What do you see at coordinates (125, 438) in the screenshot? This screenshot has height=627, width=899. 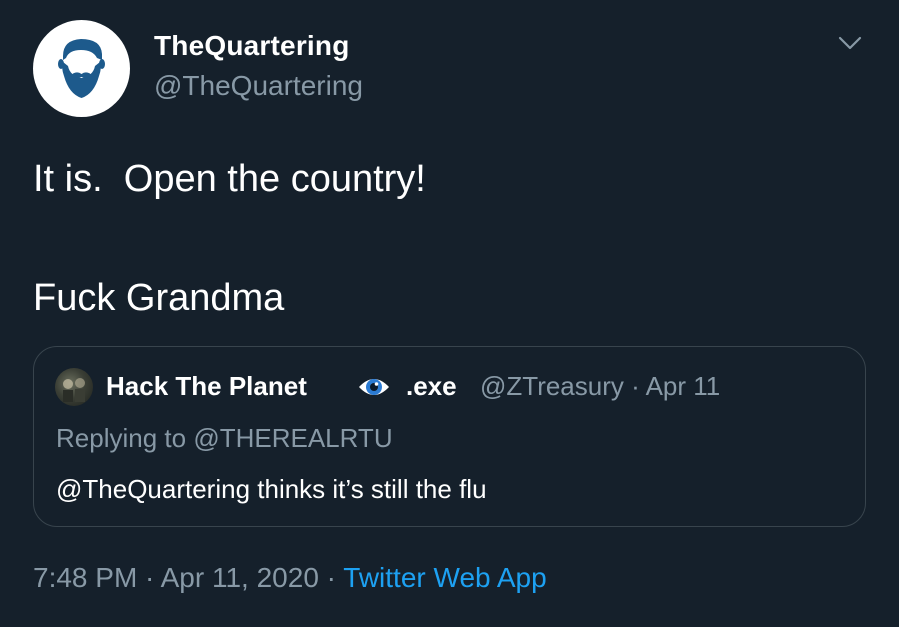 I see `replying-to-prefix: Replying to` at bounding box center [125, 438].